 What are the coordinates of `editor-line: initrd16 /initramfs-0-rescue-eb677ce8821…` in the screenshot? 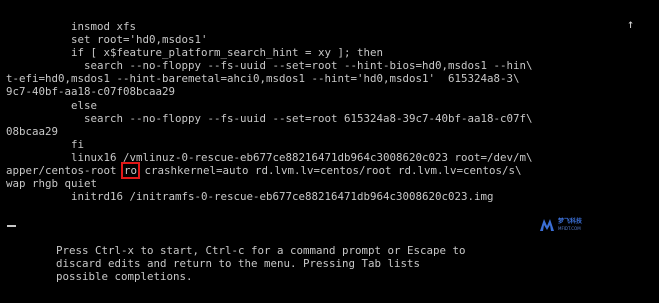 It's located at (269, 196).